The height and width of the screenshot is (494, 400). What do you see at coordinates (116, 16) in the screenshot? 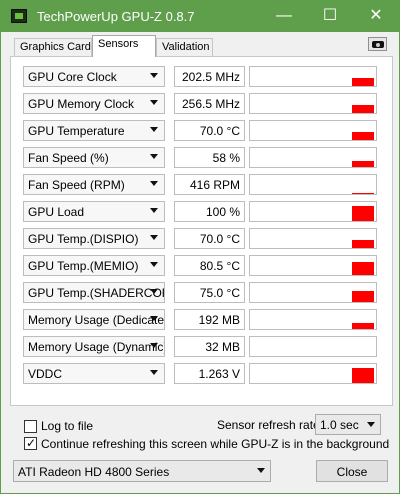
I see `window-title: TechPowerUp GPU-Z 0.8.7` at bounding box center [116, 16].